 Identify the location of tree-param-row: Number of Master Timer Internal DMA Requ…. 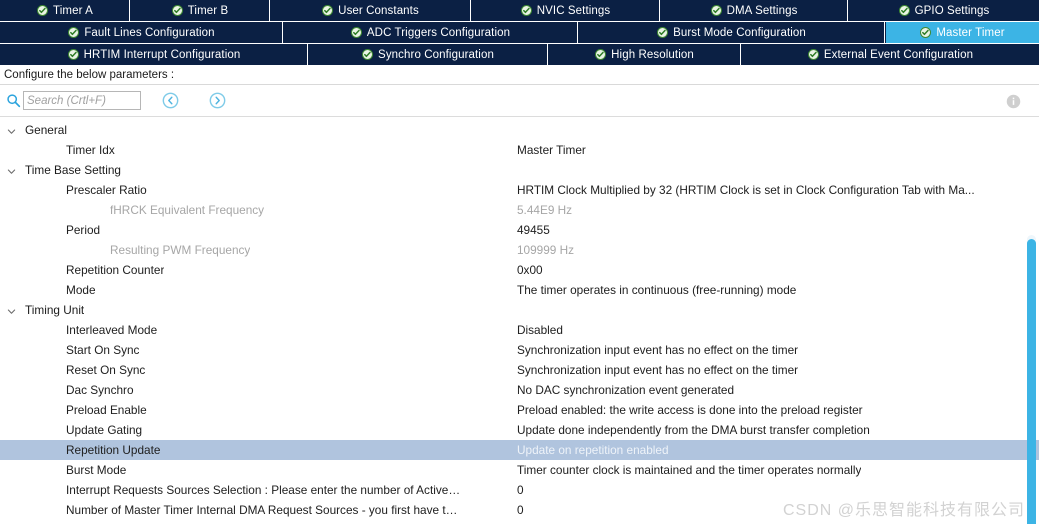
(519, 510).